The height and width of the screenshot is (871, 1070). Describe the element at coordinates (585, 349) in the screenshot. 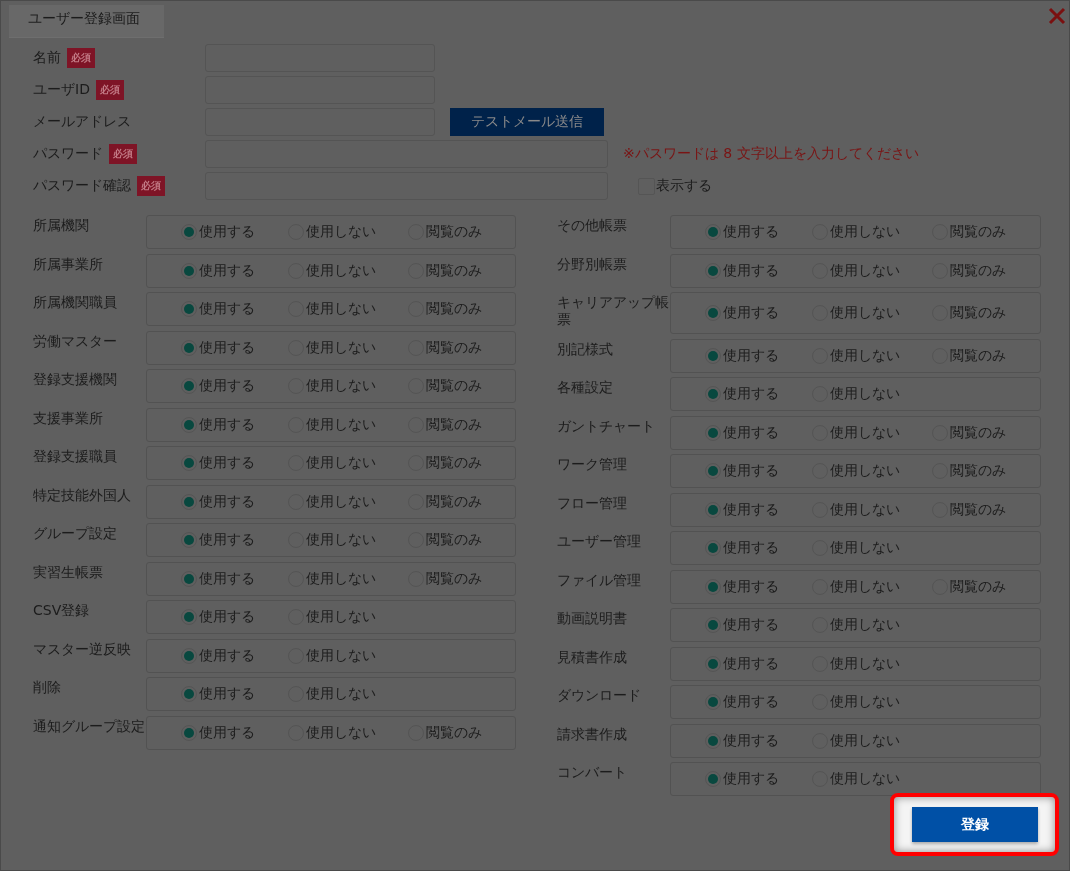

I see `permission-label: 別記様式` at that location.